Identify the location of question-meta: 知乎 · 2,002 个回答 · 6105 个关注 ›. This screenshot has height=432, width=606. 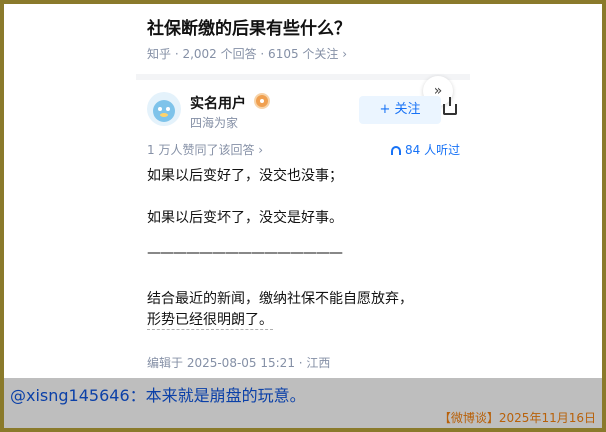
(247, 53).